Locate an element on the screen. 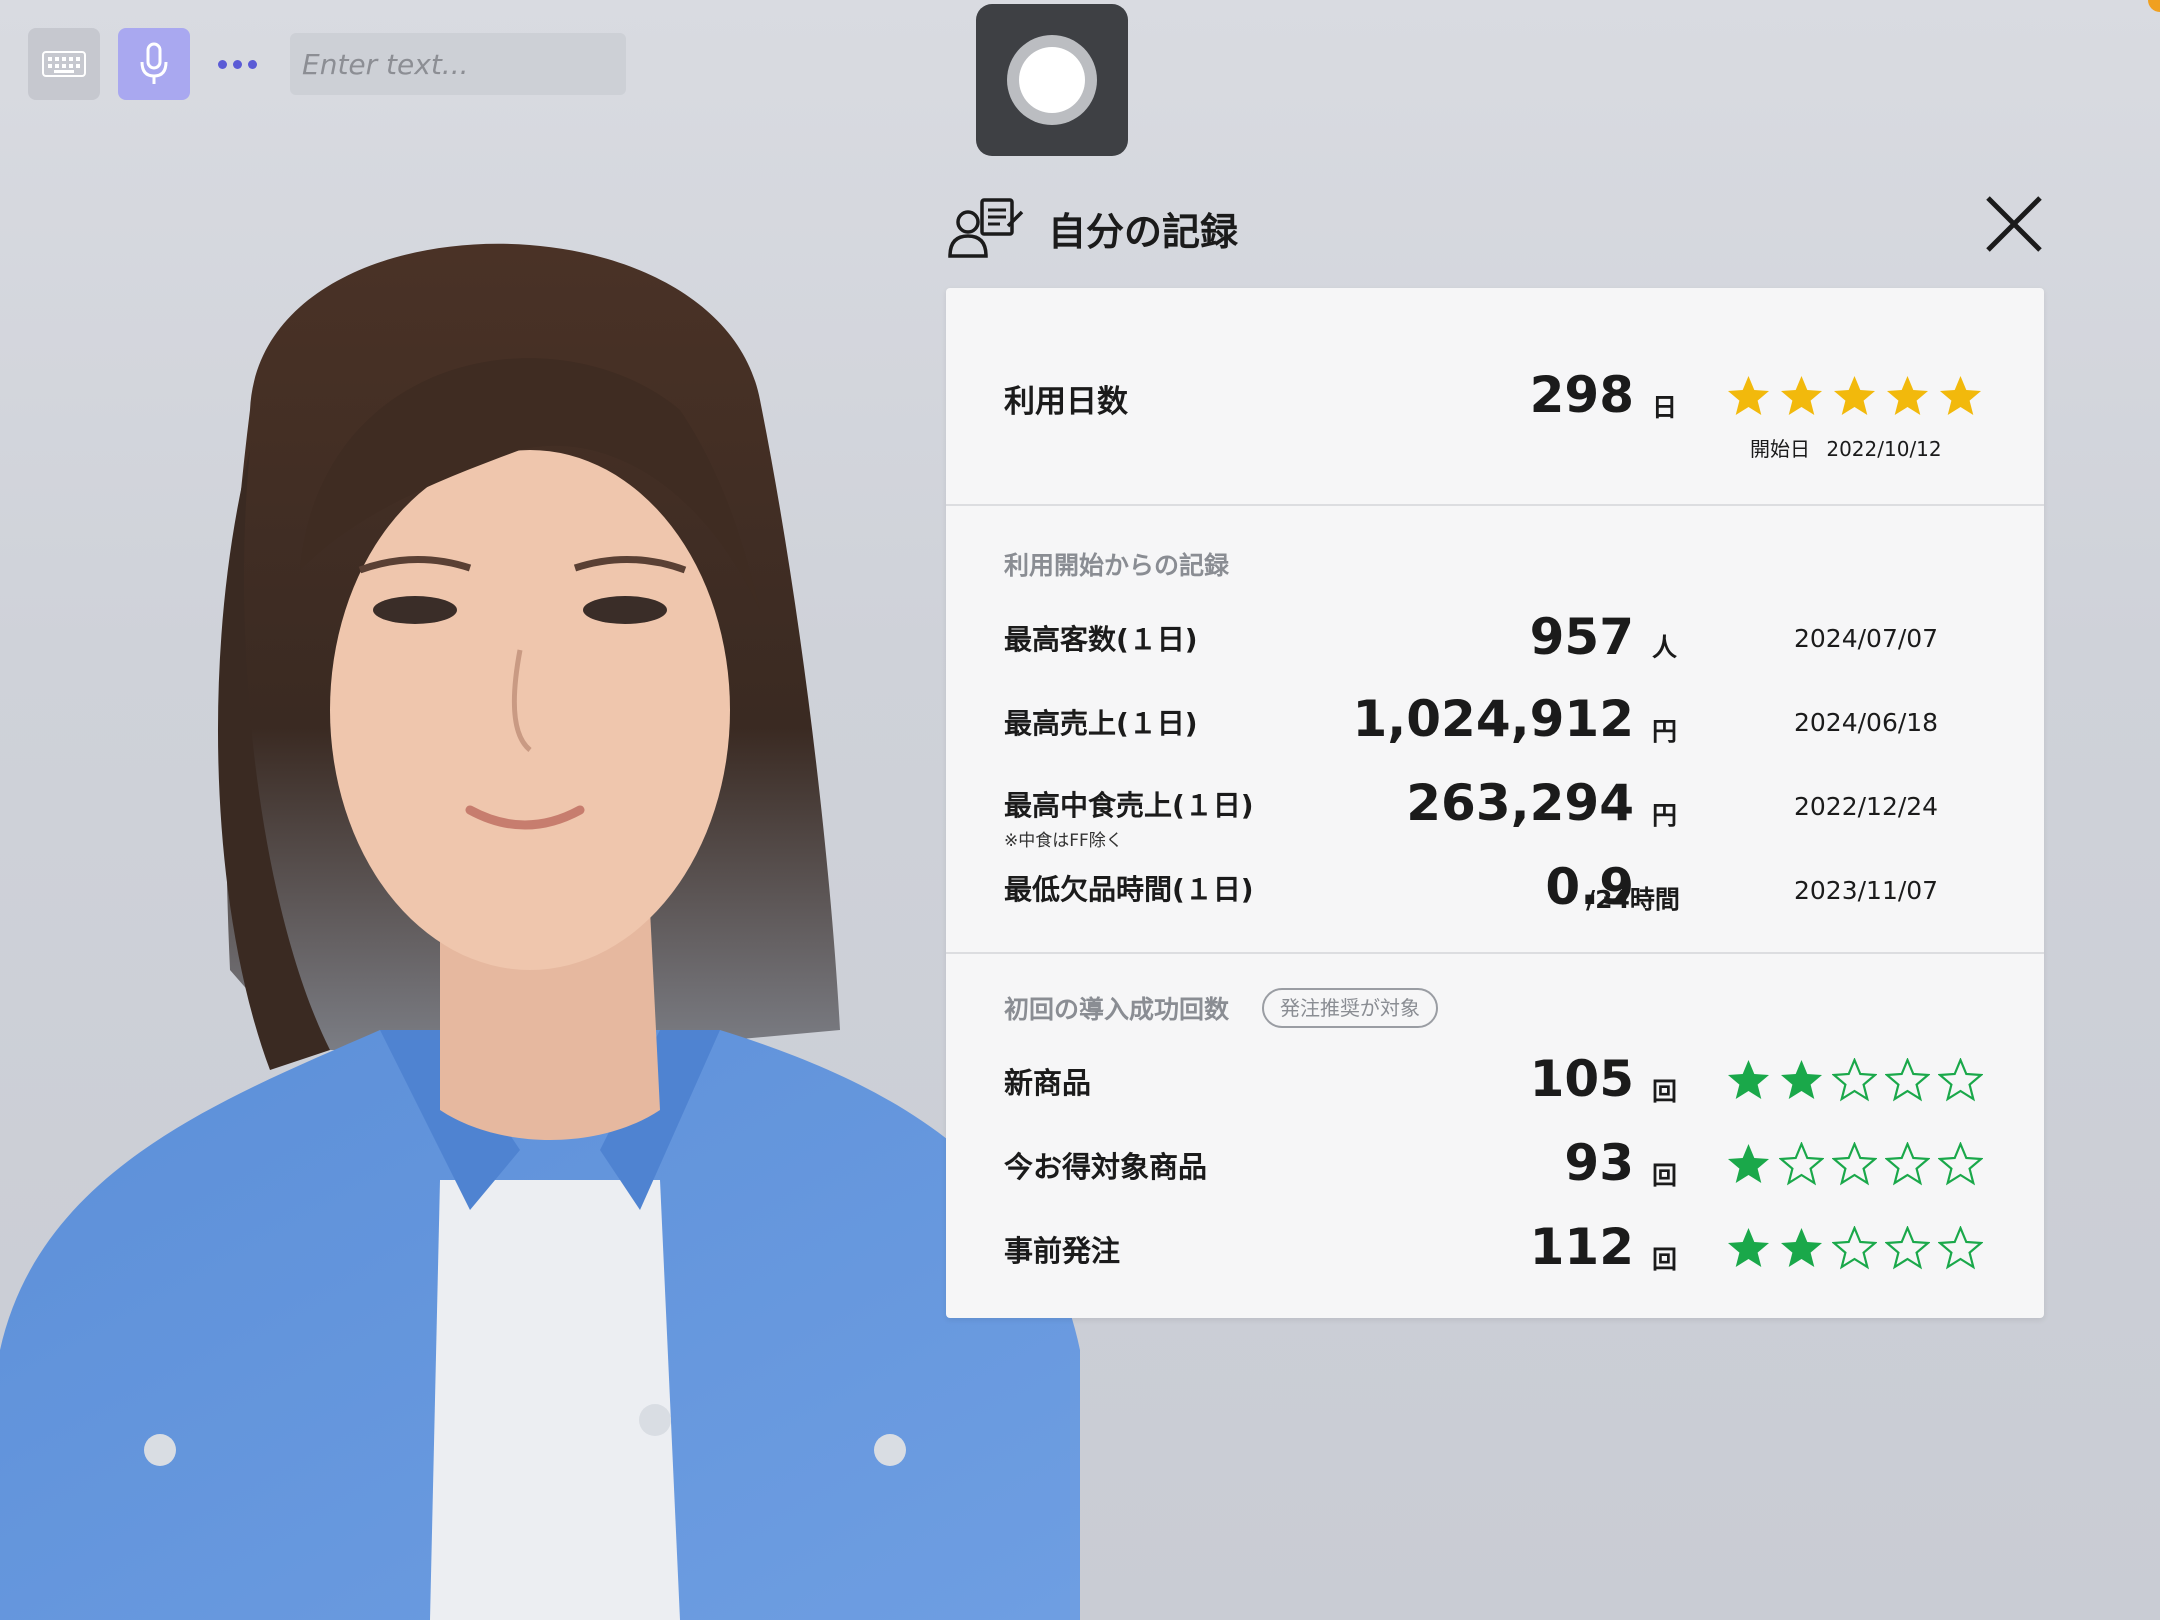 The width and height of the screenshot is (2160, 1620). record-value: 957 is located at coordinates (1581, 637).